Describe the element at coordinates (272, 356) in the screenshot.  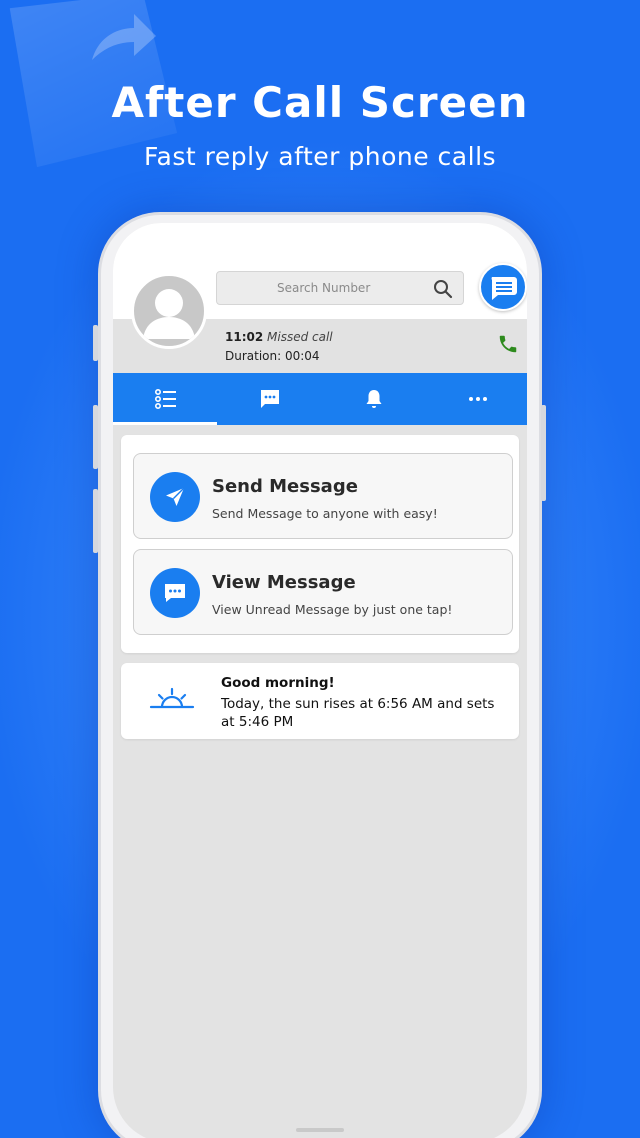
I see `call-duration: Duration: 00:04` at that location.